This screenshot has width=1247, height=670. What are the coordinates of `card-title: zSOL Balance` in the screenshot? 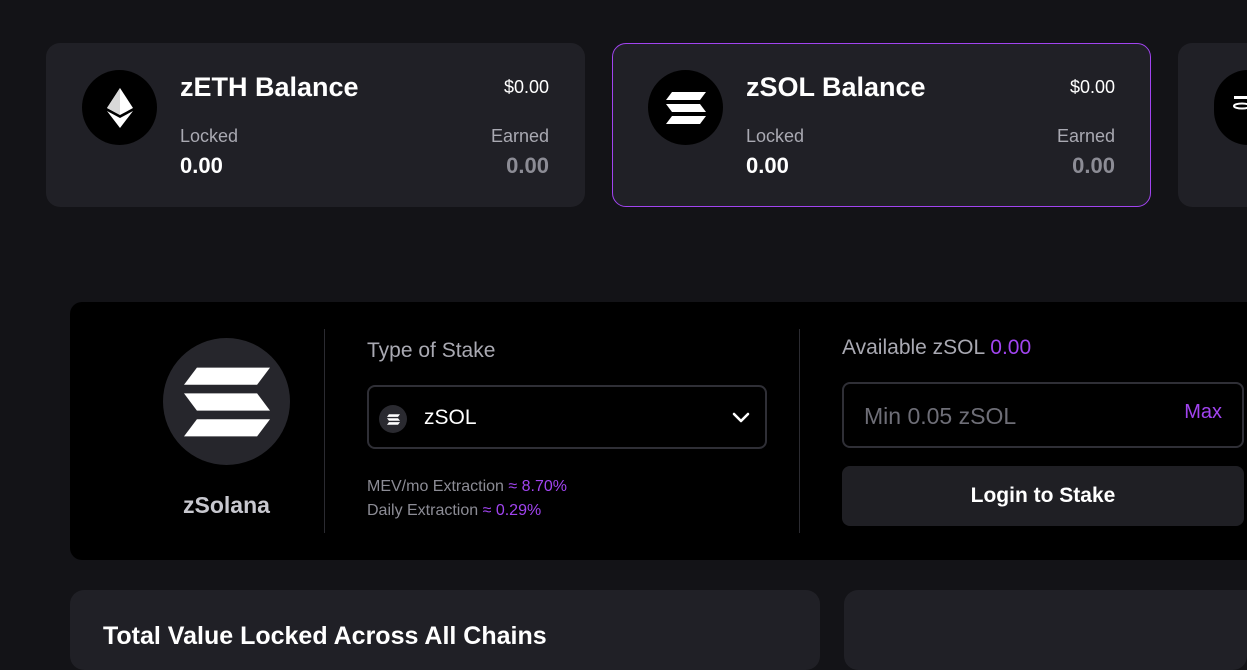 It's located at (836, 87).